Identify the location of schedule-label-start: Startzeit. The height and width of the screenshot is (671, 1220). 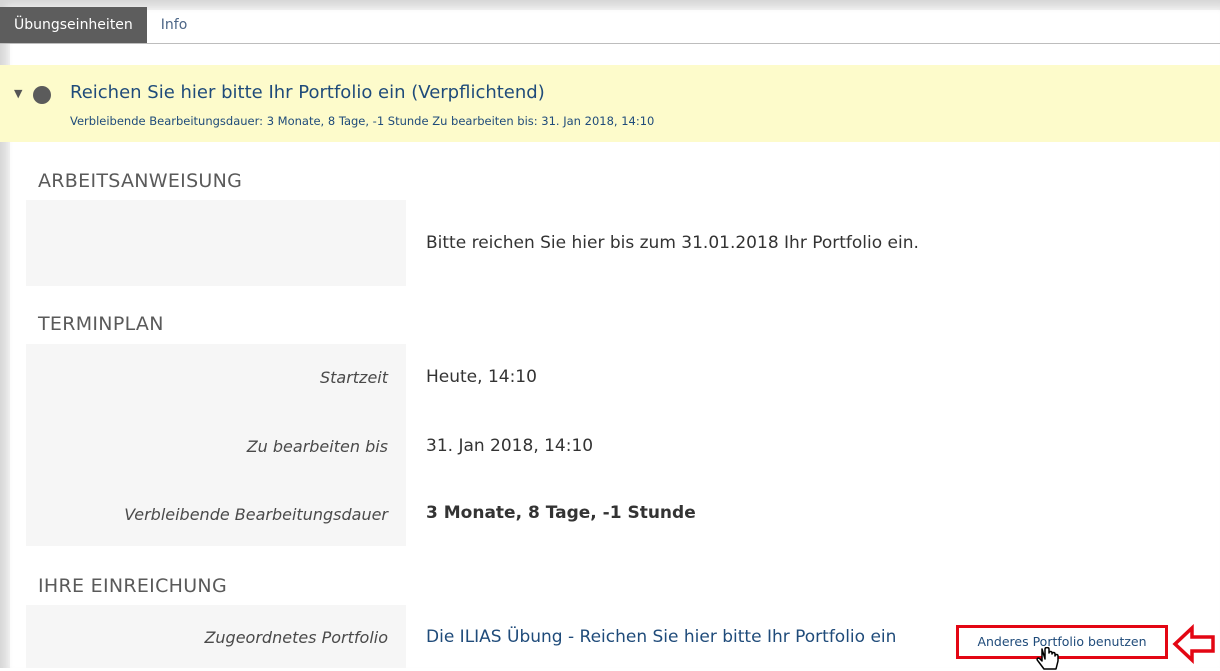
(353, 377).